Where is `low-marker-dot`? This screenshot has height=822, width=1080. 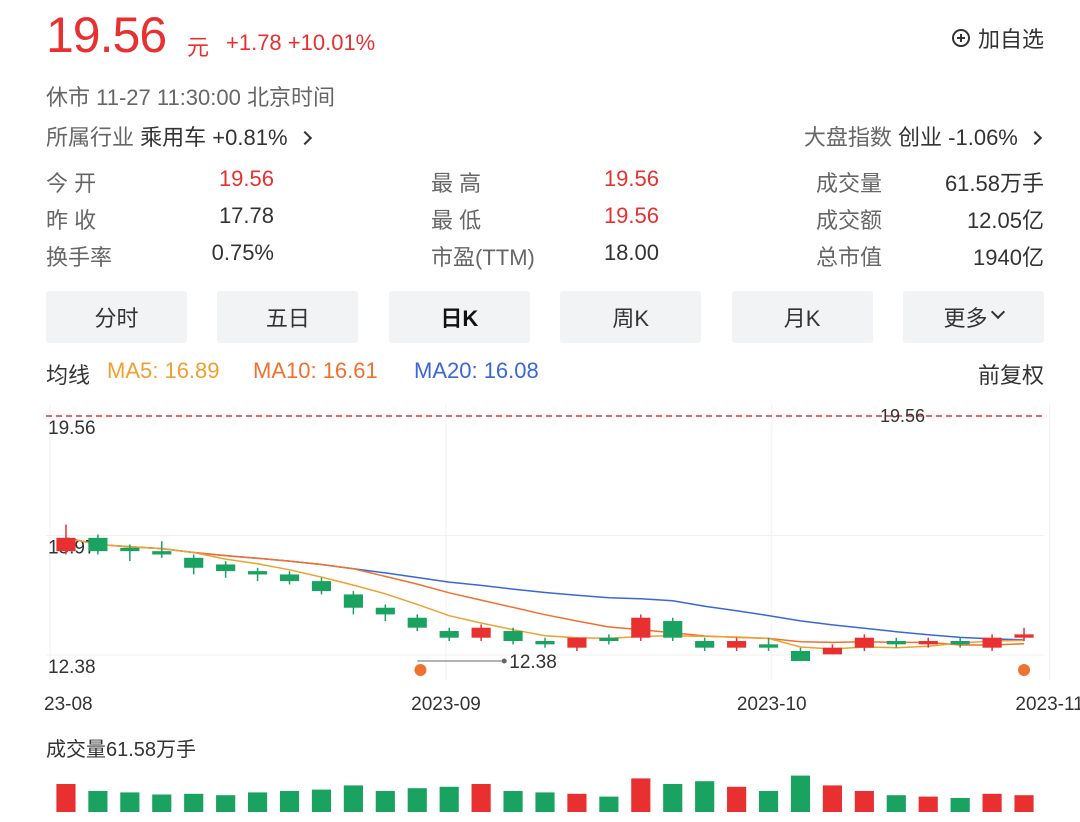
low-marker-dot is located at coordinates (504, 661).